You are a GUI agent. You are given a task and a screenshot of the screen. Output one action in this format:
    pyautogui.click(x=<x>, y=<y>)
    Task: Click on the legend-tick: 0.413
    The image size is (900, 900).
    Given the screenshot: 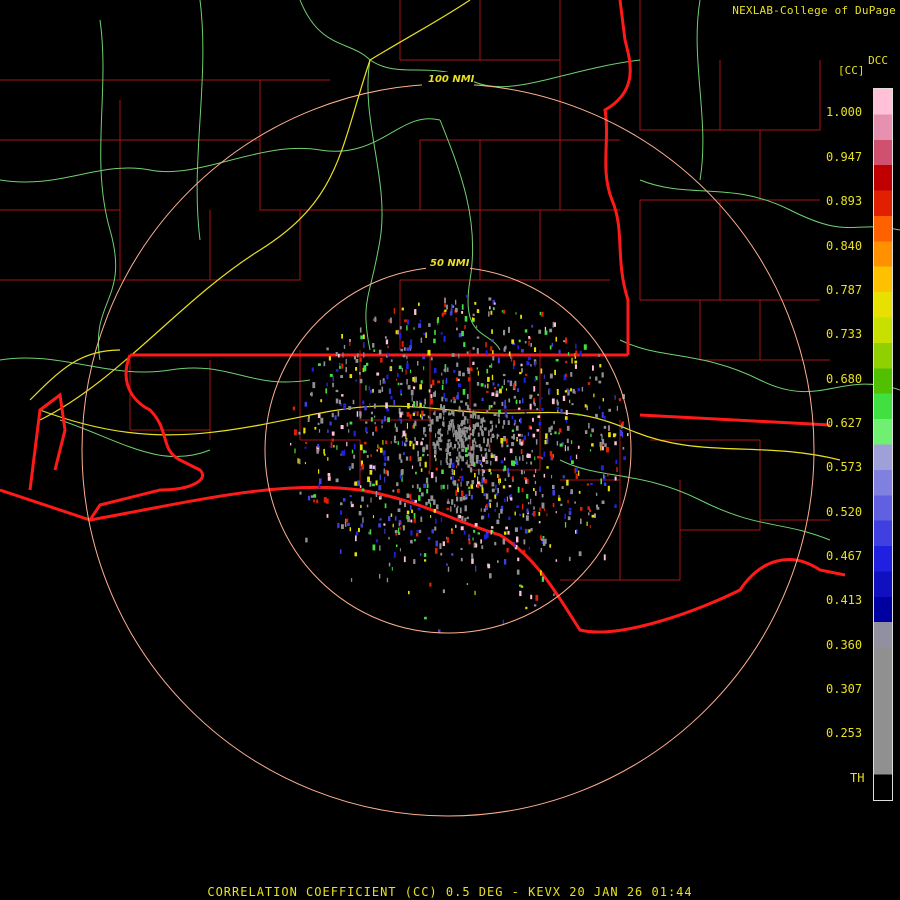 What is the action you would take?
    pyautogui.click(x=844, y=600)
    